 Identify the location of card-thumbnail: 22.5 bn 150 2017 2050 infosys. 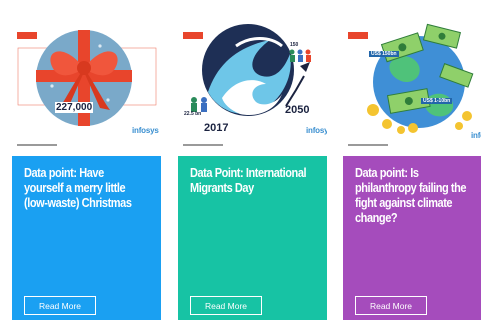
(252, 81).